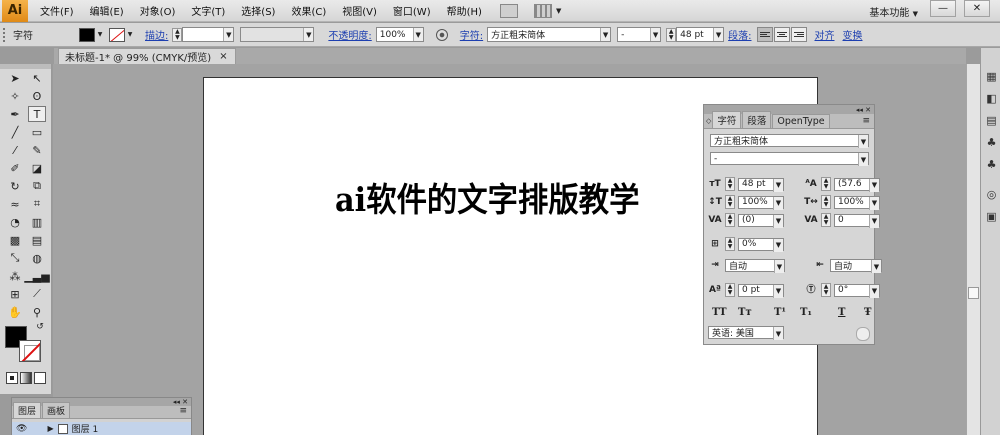  Describe the element at coordinates (37, 312) in the screenshot. I see `zoom-tool-icon: ⚲` at that location.